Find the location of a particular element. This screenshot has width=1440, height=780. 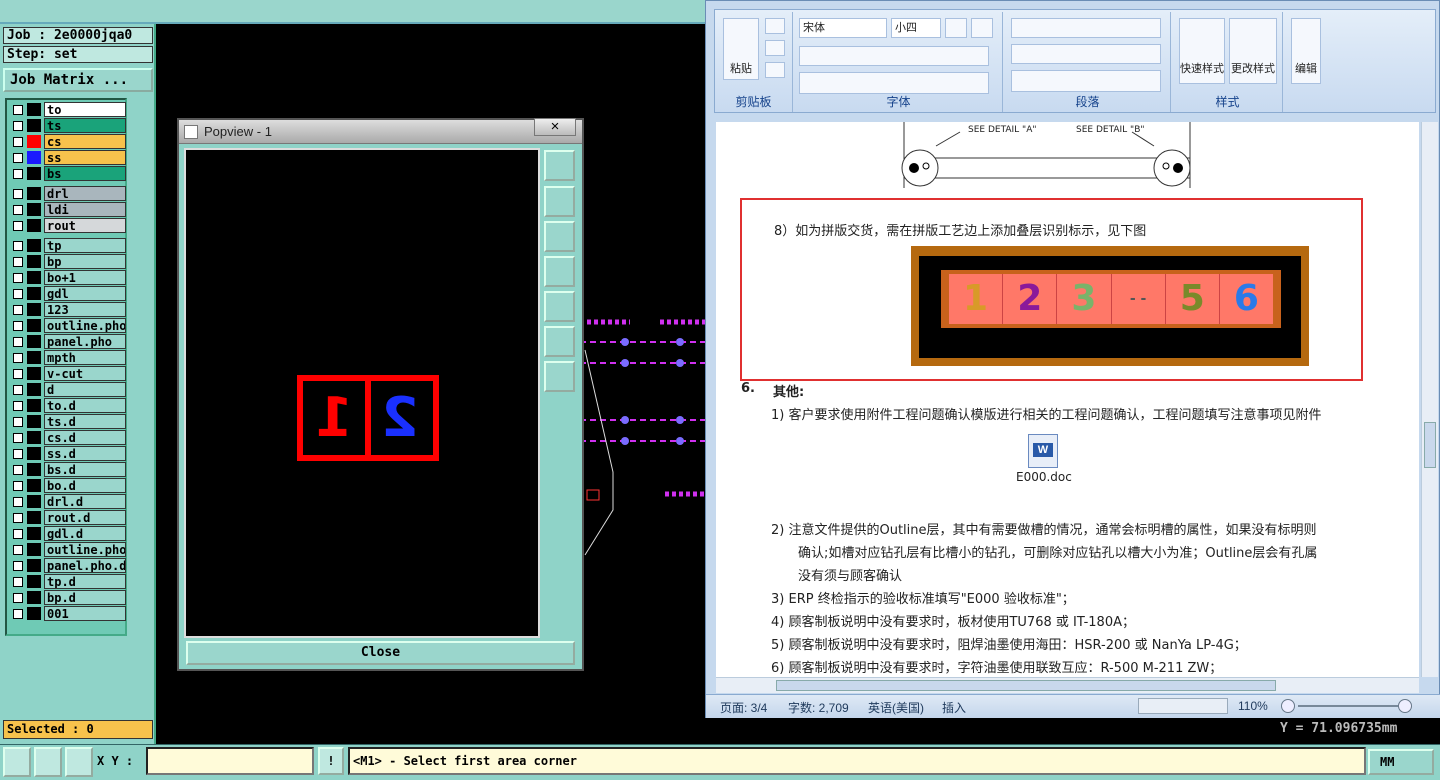

layer-row: drl is located at coordinates (67, 193).